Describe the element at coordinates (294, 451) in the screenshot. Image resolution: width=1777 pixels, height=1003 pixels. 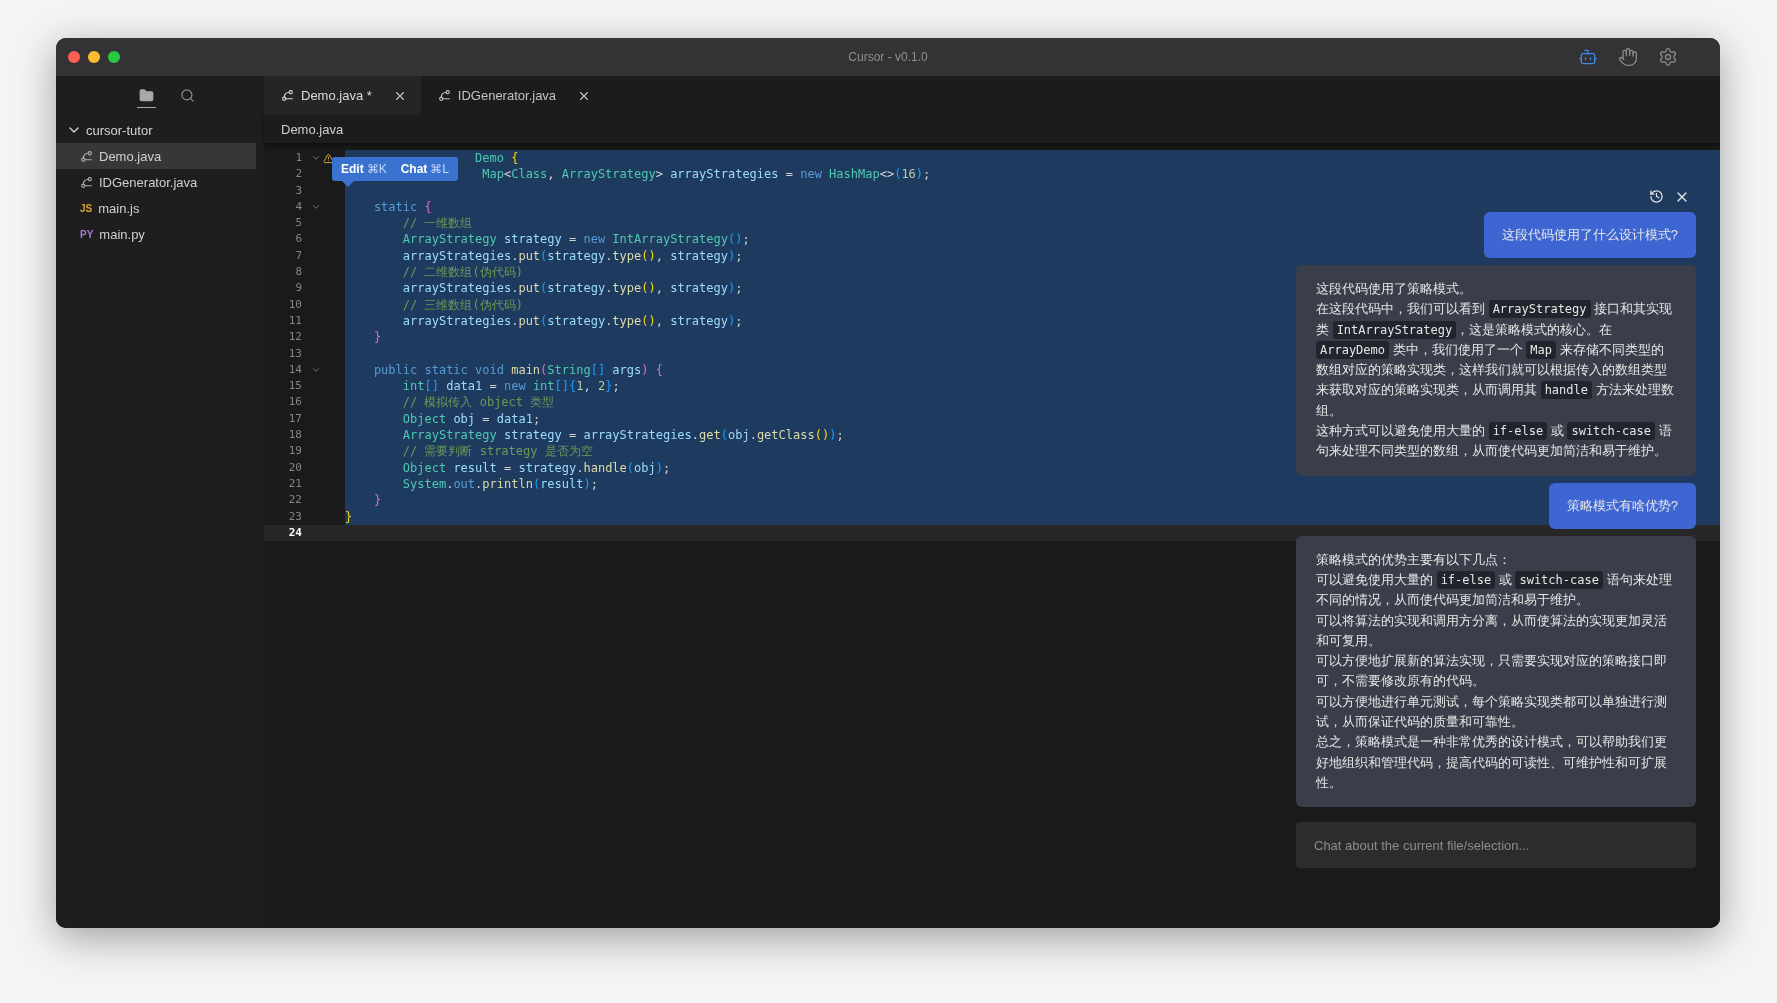
I see `line-number: 19` at that location.